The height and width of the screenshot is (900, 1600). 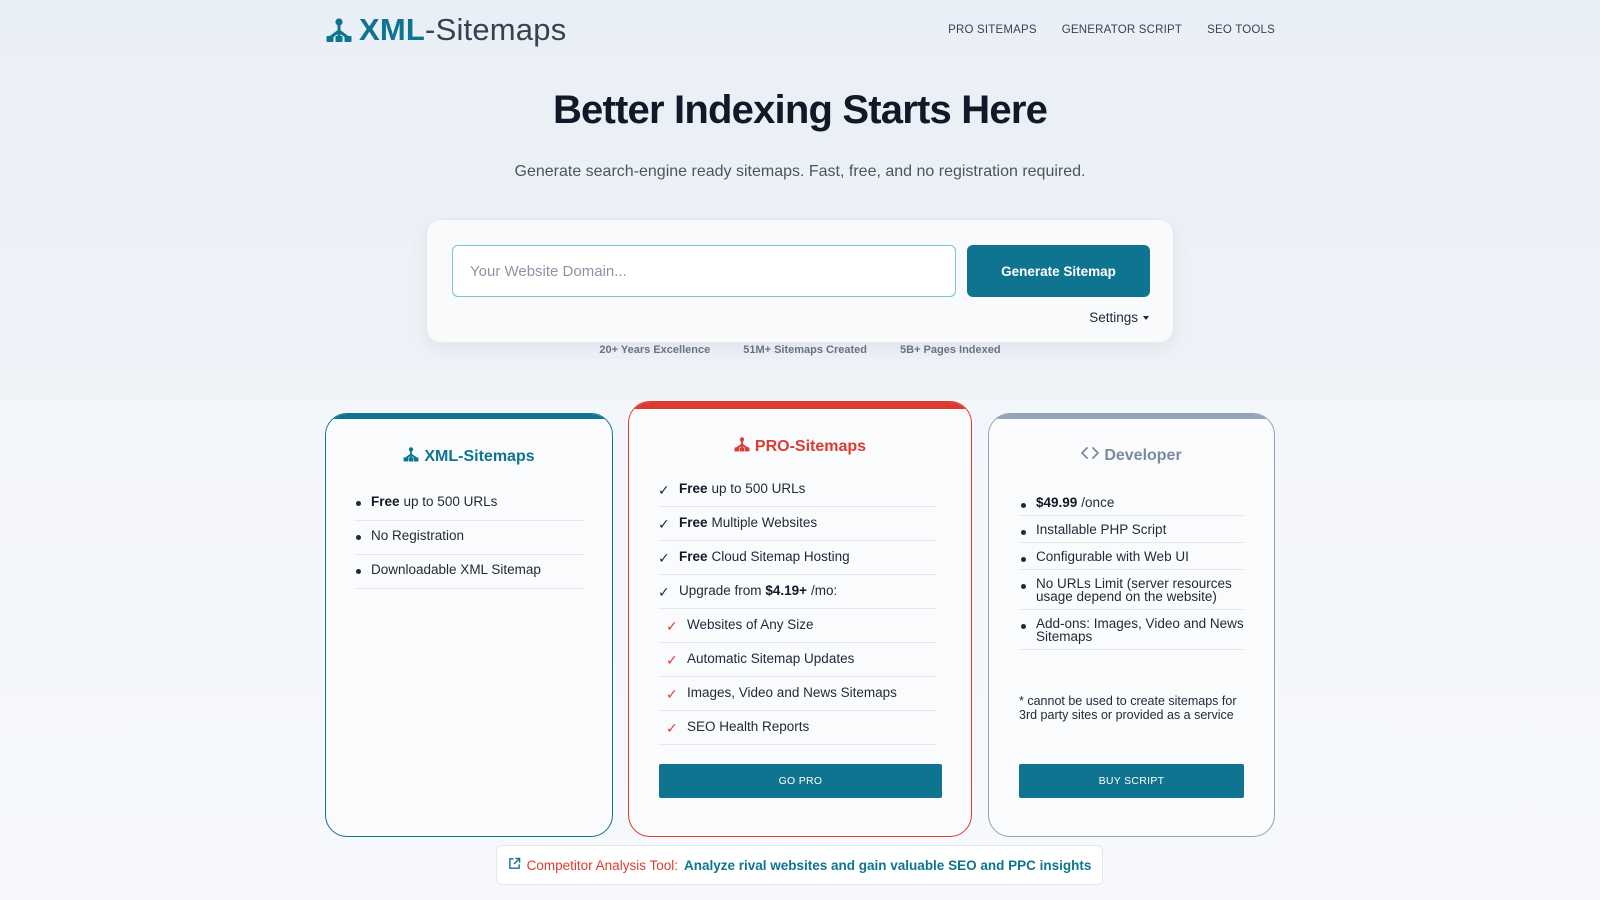 What do you see at coordinates (704, 271) in the screenshot?
I see `domain-input` at bounding box center [704, 271].